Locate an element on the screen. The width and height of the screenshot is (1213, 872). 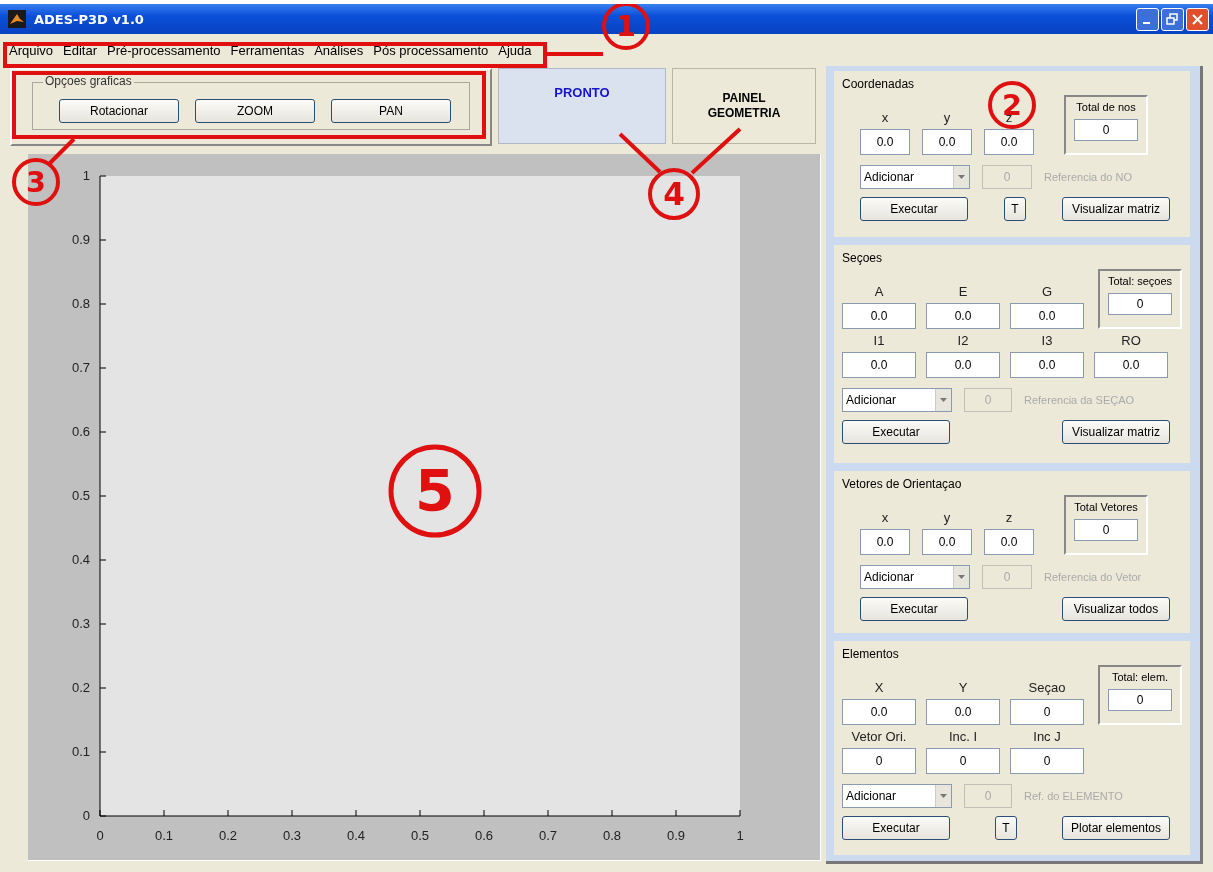
field-label: y is located at coordinates (947, 517).